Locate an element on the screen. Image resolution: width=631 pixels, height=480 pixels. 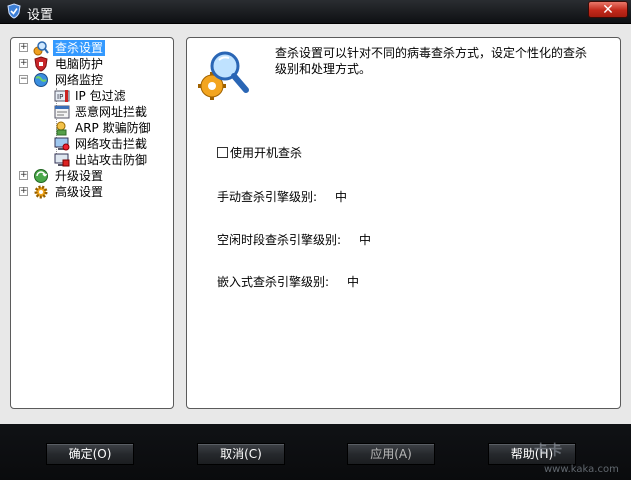
magnifier-gear-icon is located at coordinates (41, 48).